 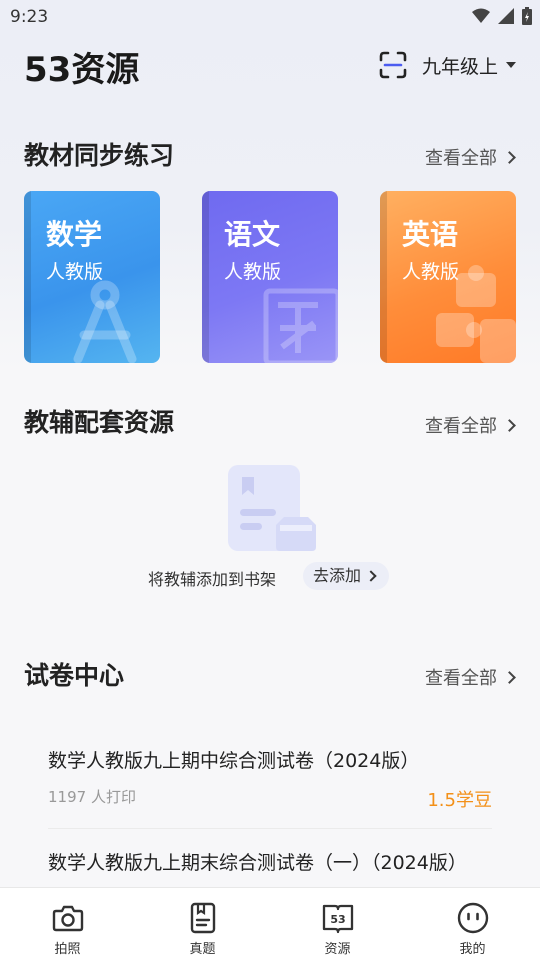 What do you see at coordinates (337, 575) in the screenshot?
I see `add-button-label: 去添加` at bounding box center [337, 575].